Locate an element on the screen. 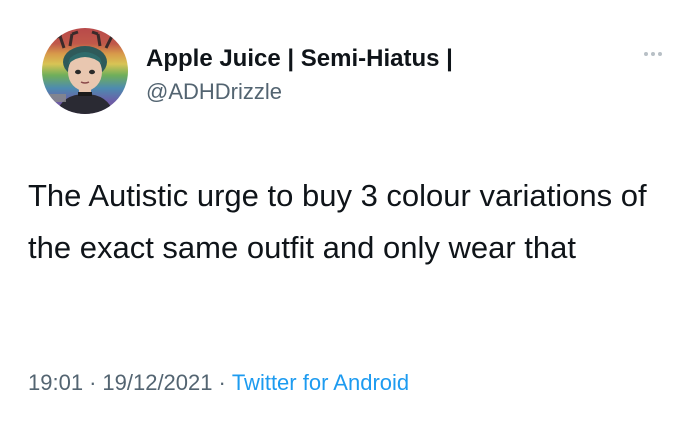 The image size is (700, 433). author-info: Apple Juice | Semi-Hiatus | @ADHDrizzle is located at coordinates (299, 75).